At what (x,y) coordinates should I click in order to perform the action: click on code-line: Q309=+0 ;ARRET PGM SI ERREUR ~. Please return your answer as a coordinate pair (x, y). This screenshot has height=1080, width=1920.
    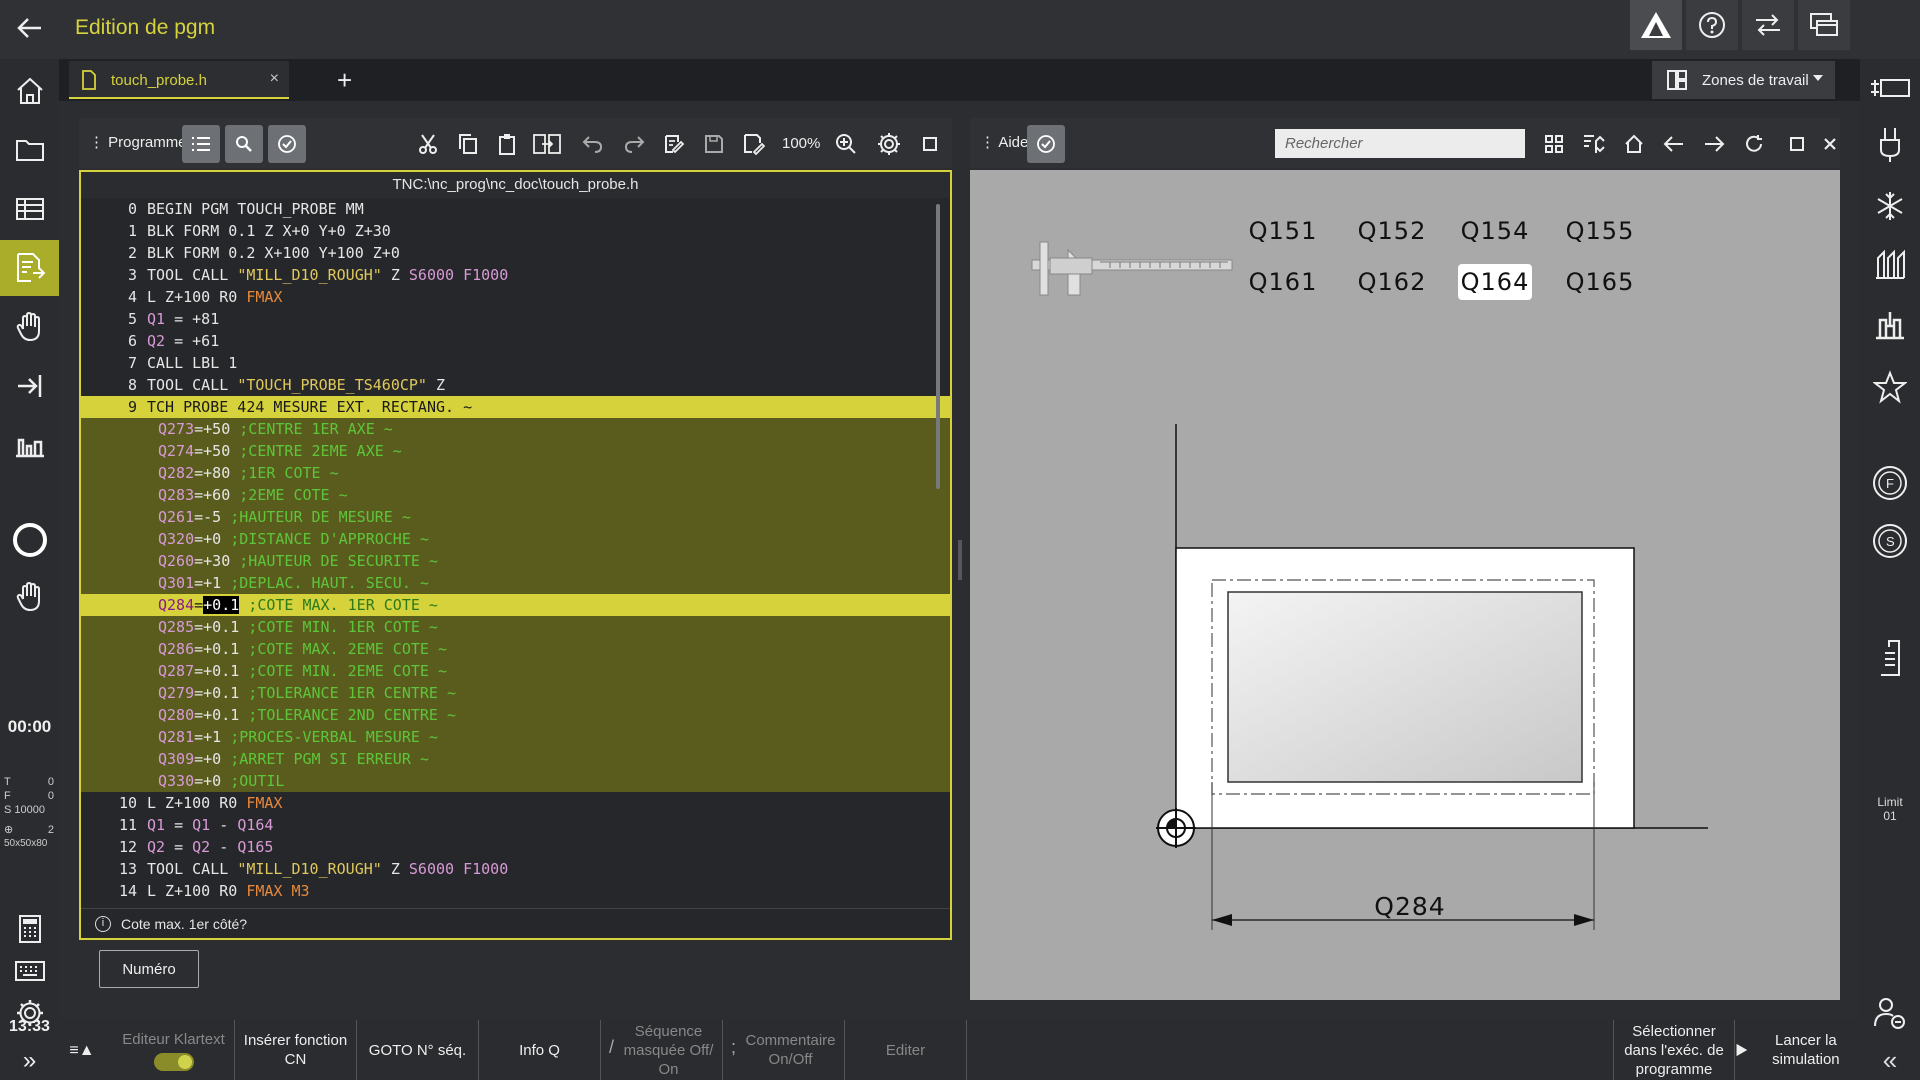
    Looking at the image, I should click on (515, 759).